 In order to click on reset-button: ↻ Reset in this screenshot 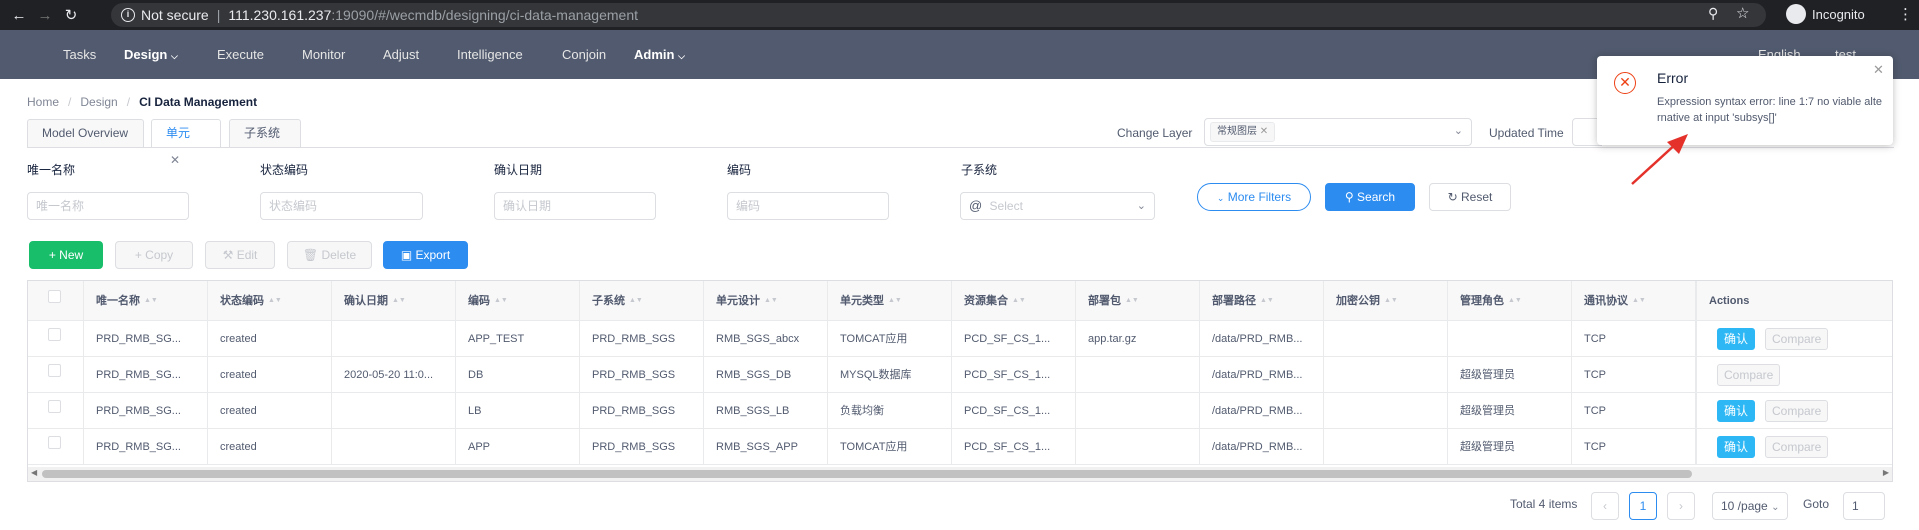, I will do `click(1470, 197)`.